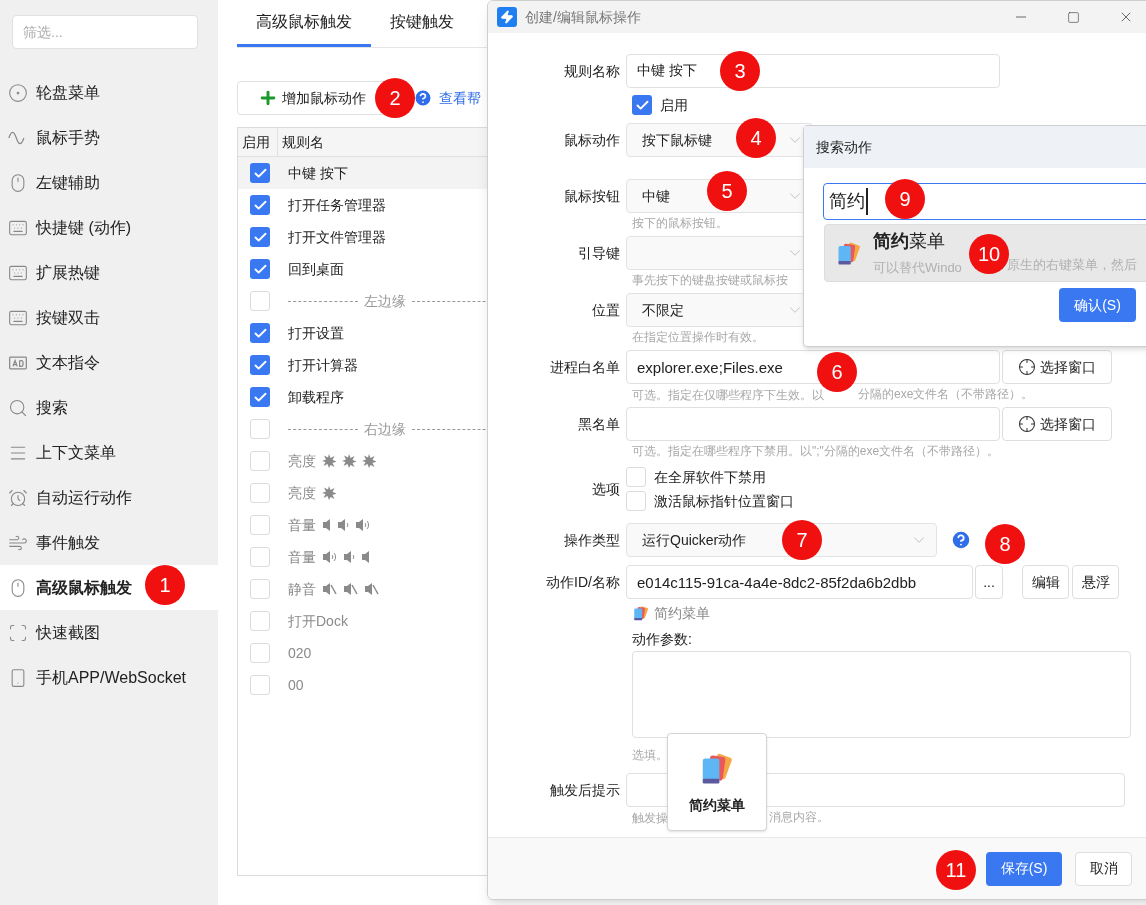 The image size is (1146, 905). Describe the element at coordinates (385, 429) in the screenshot. I see `separator-label: 右边缘` at that location.